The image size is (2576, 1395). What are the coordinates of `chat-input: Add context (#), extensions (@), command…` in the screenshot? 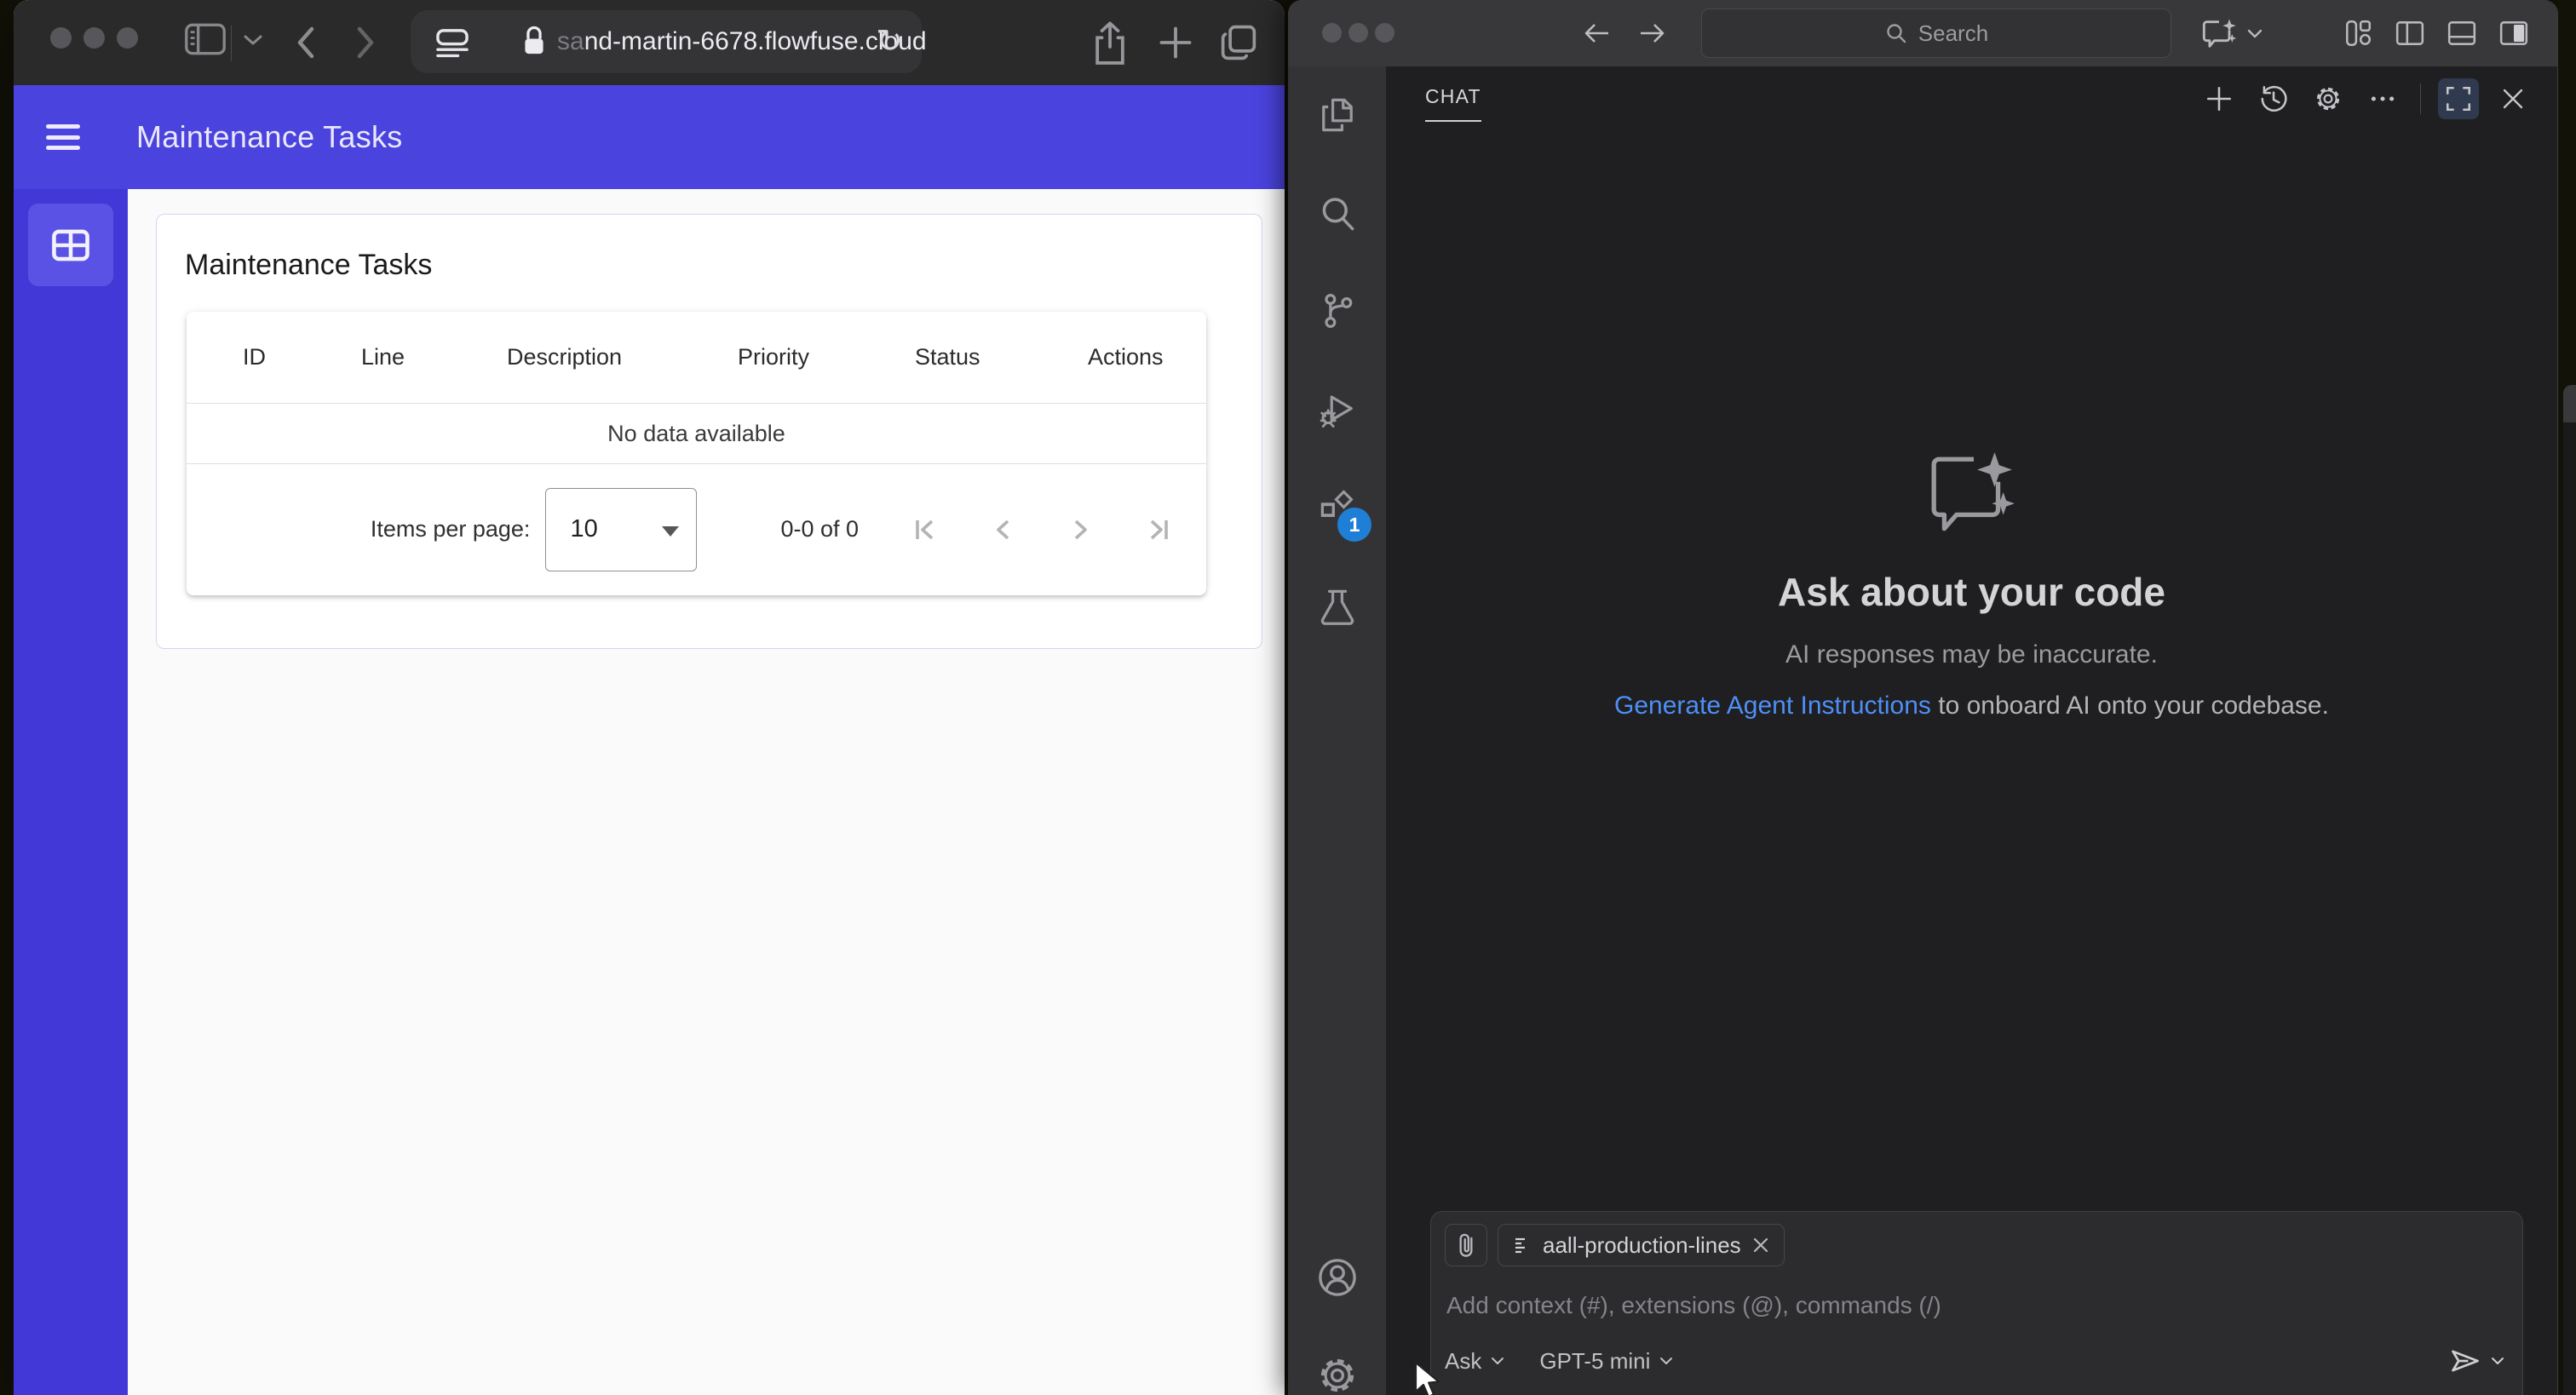 It's located at (1978, 1305).